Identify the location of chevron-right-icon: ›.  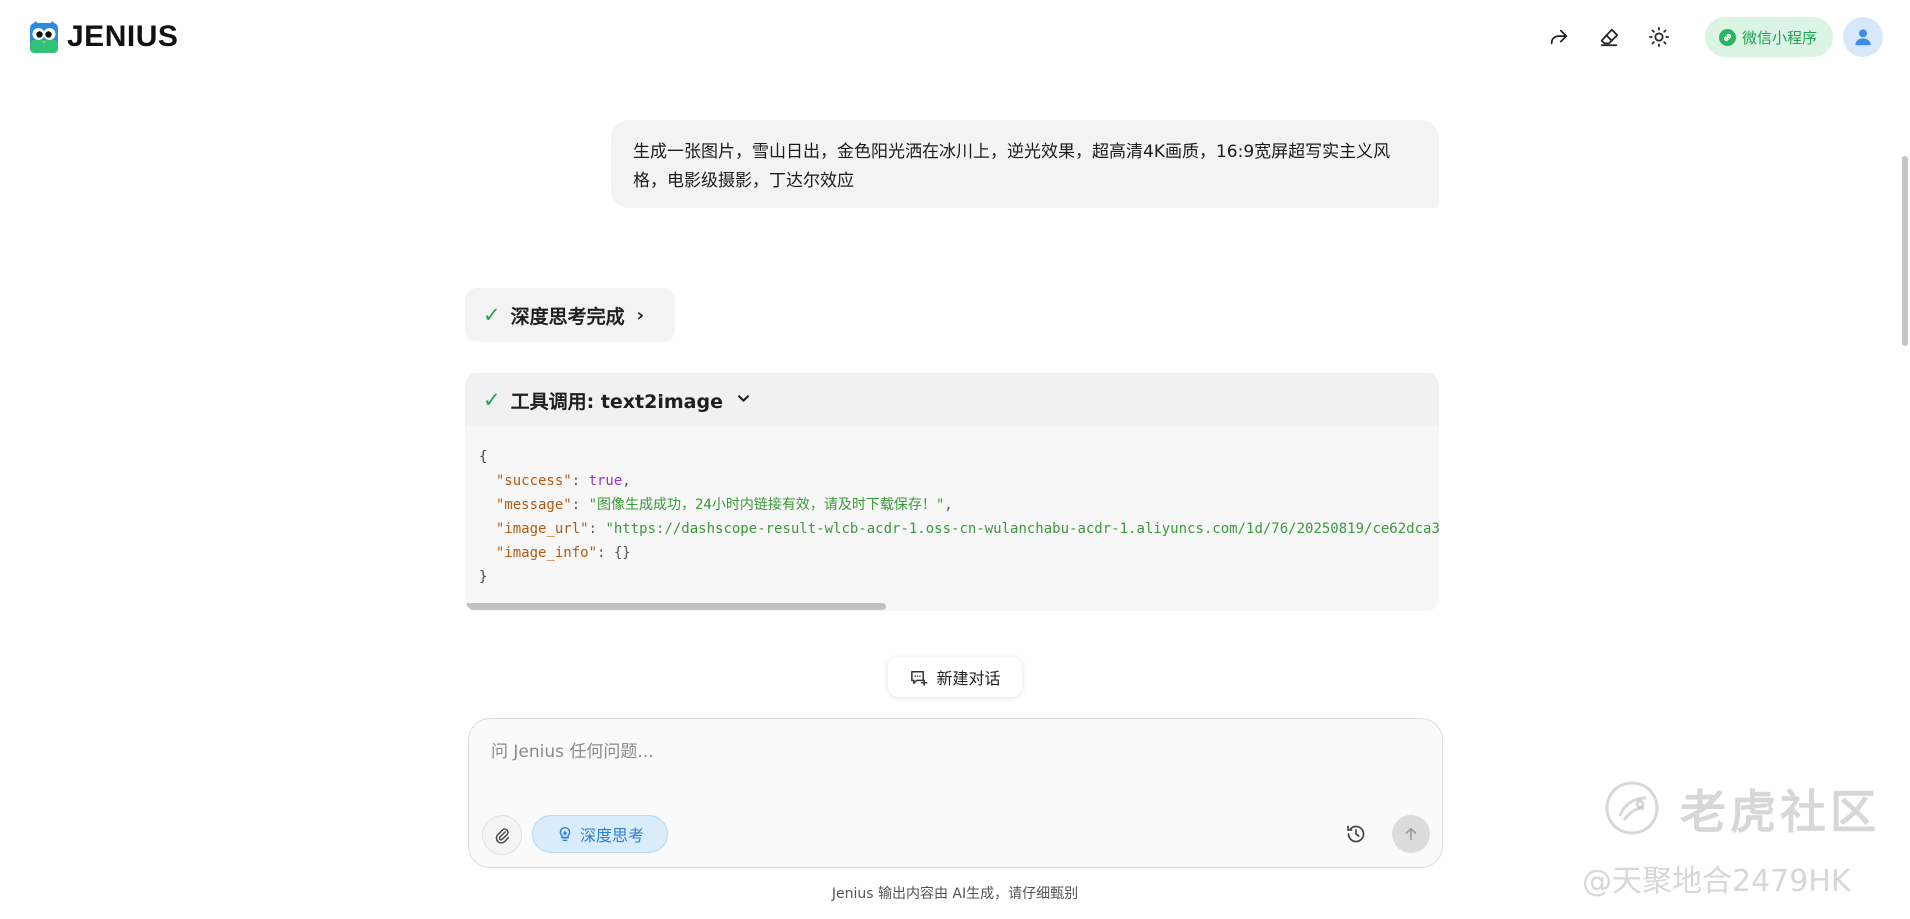
(640, 315).